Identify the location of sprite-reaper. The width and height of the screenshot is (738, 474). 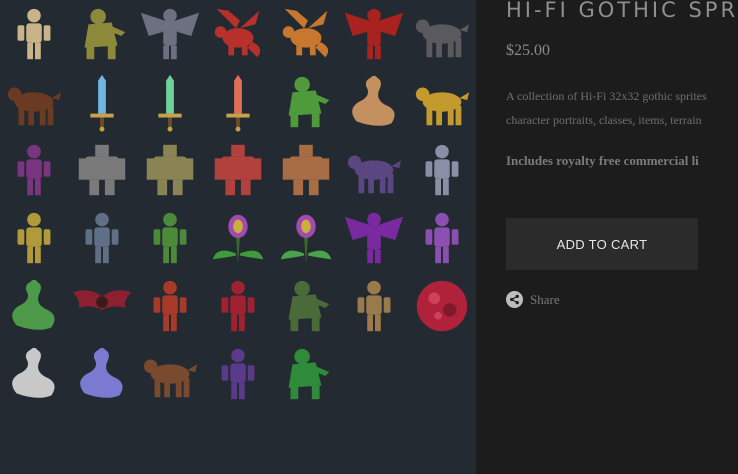
(170, 306).